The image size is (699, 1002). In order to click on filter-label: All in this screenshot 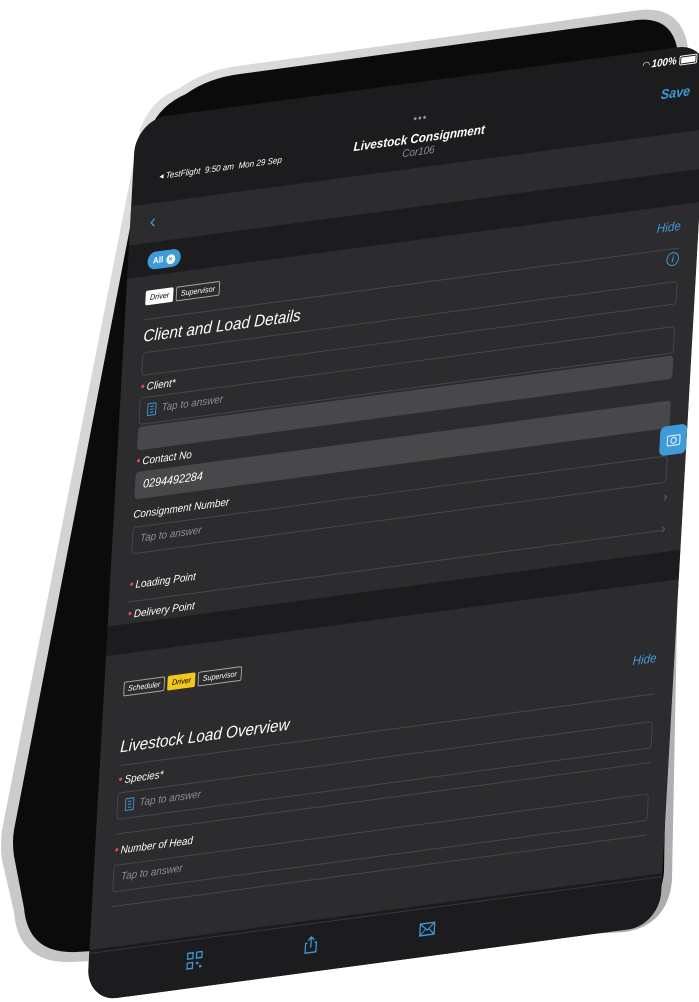, I will do `click(158, 259)`.